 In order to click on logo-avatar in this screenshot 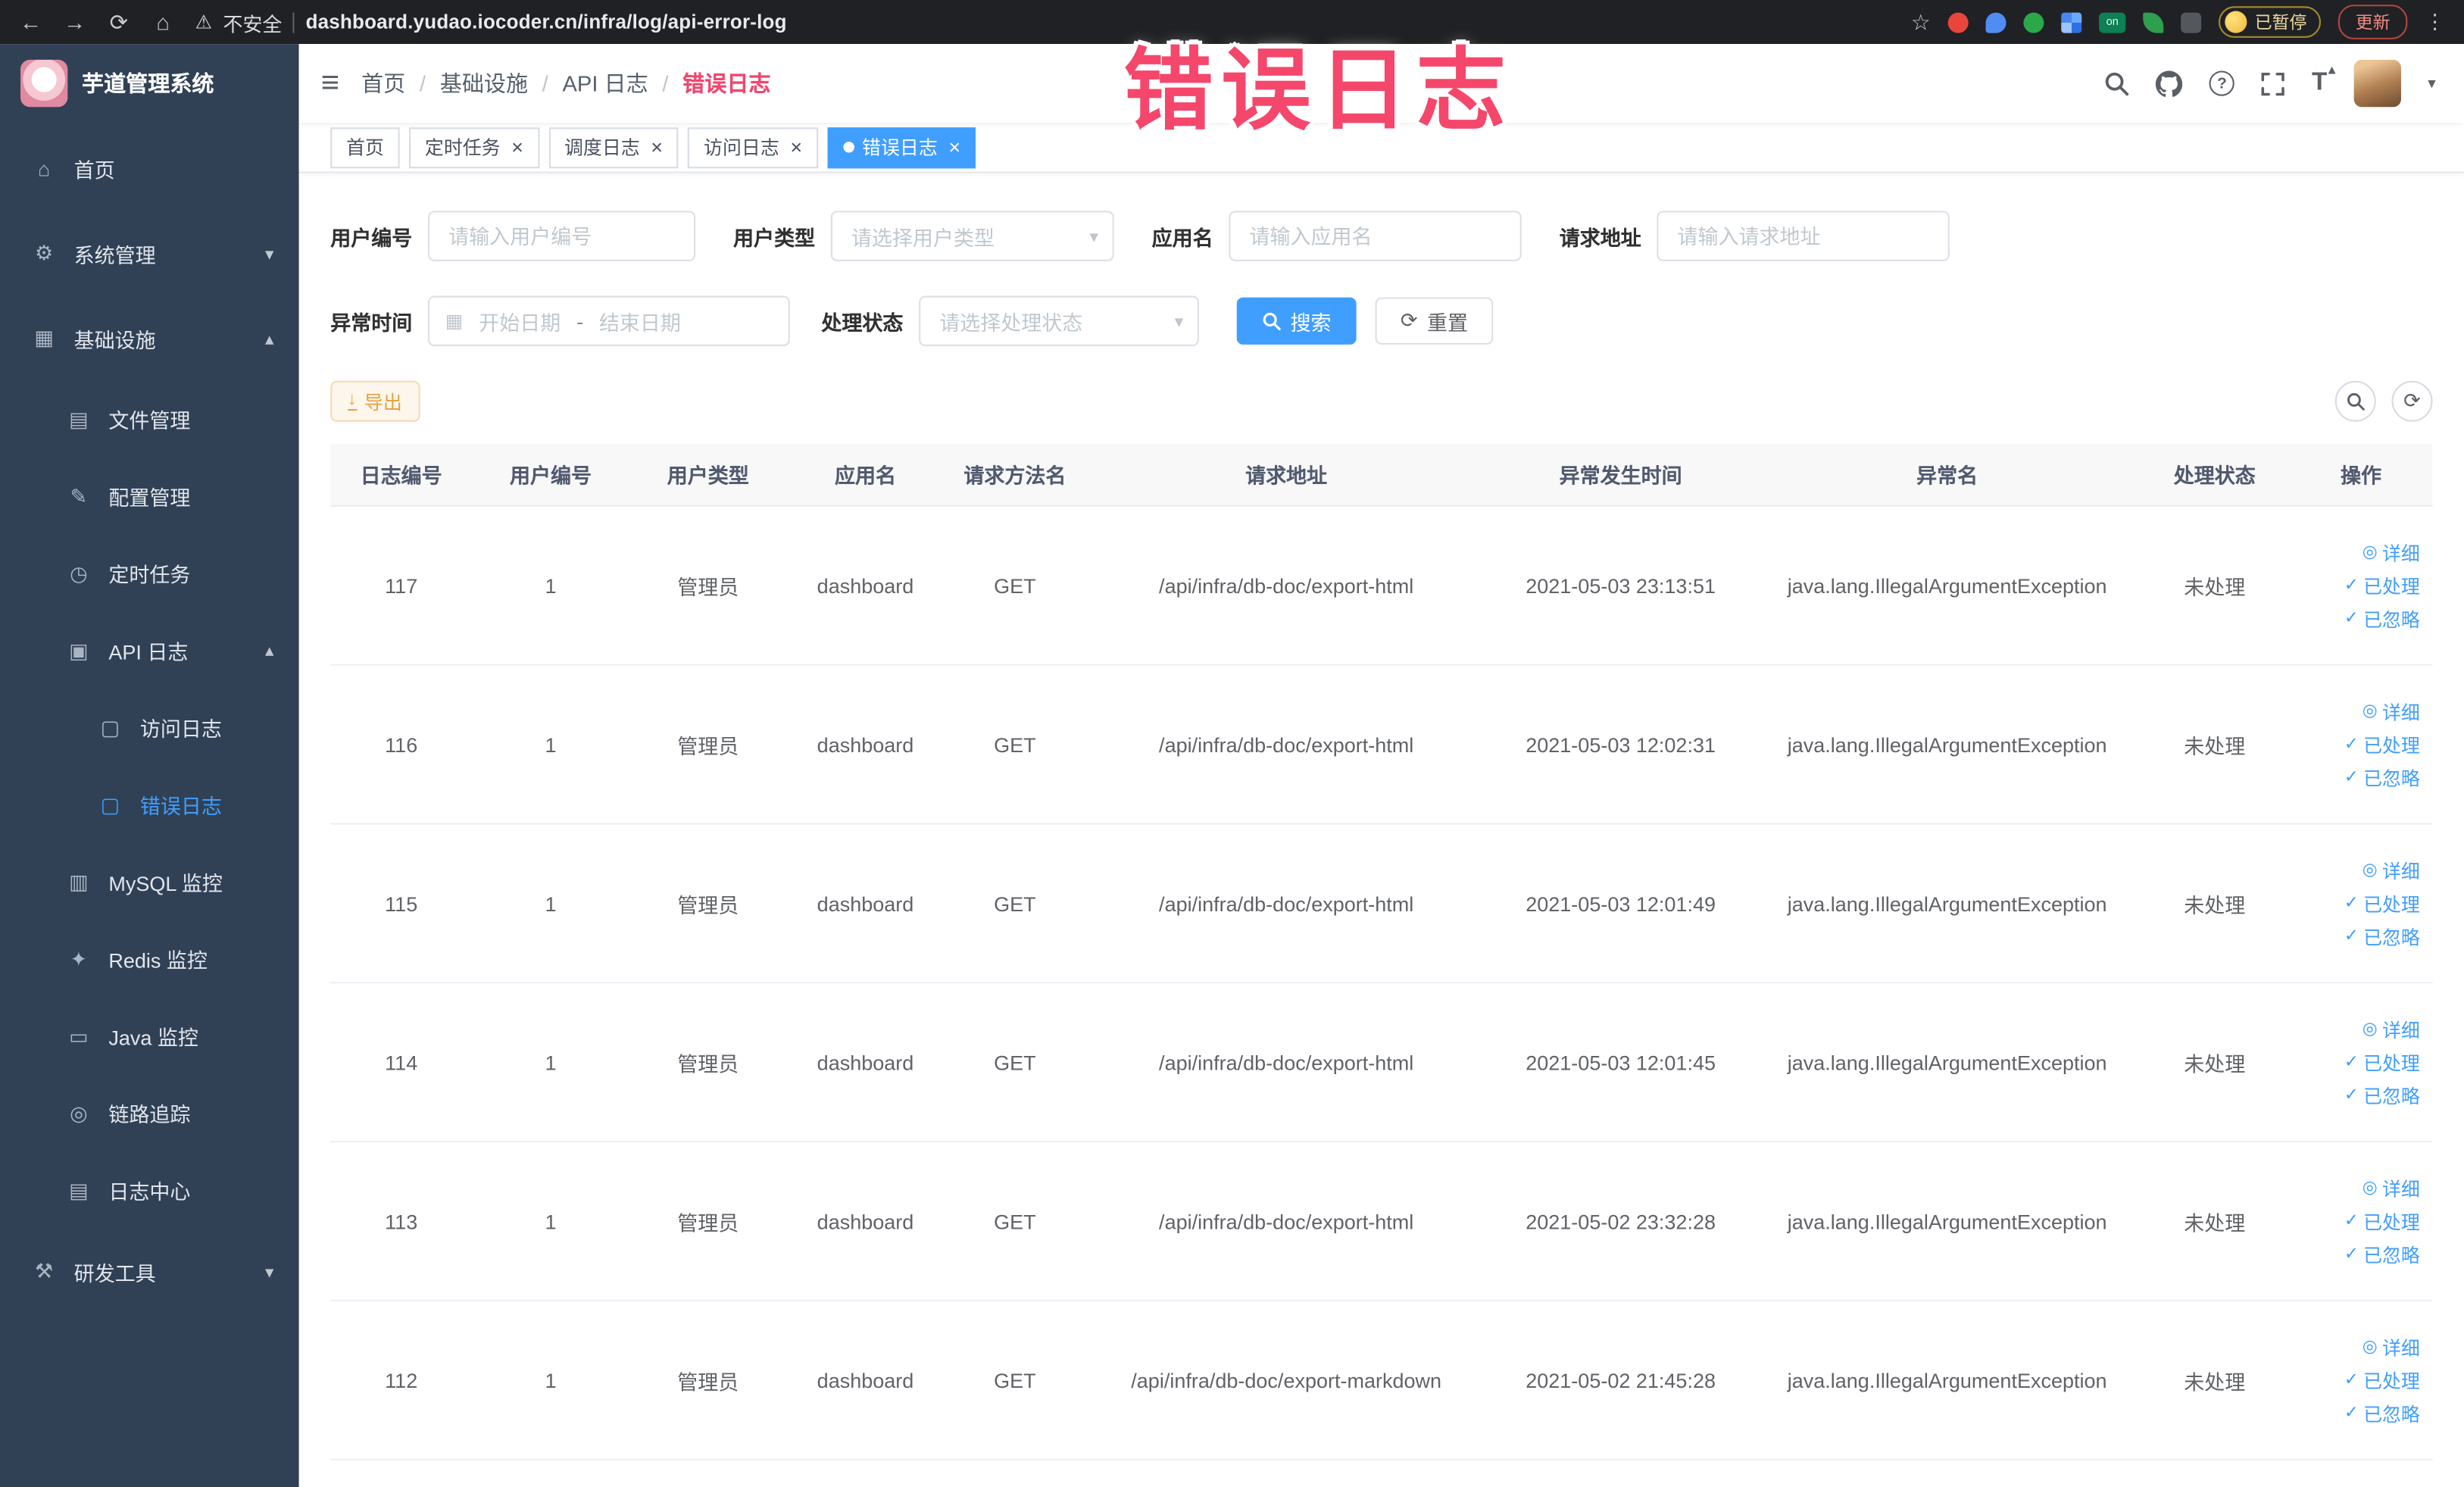, I will do `click(44, 83)`.